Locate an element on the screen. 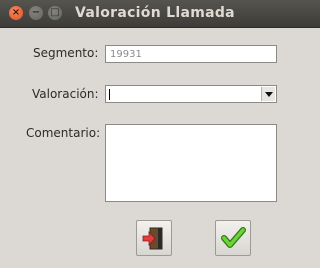 This screenshot has width=320, height=268. minimize-window-button: − is located at coordinates (36, 13).